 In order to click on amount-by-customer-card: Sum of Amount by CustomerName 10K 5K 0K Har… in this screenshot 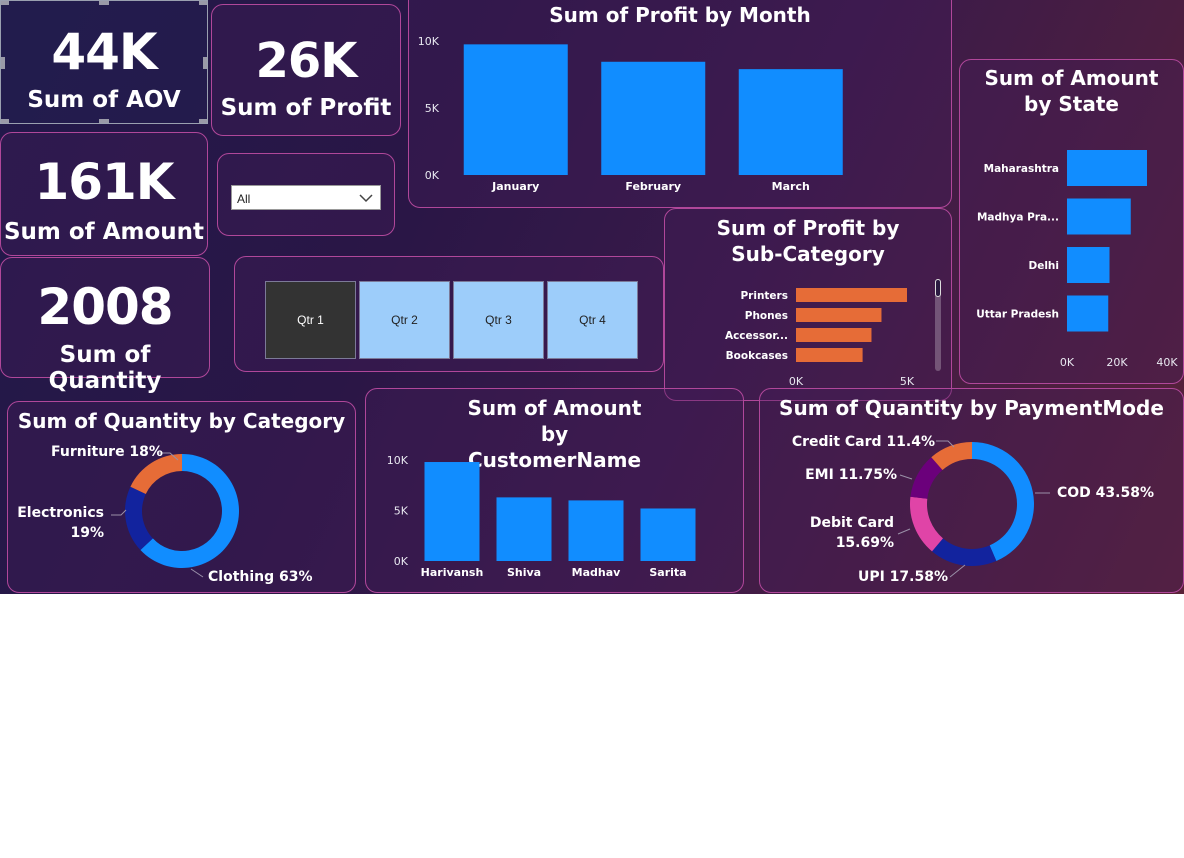, I will do `click(554, 490)`.